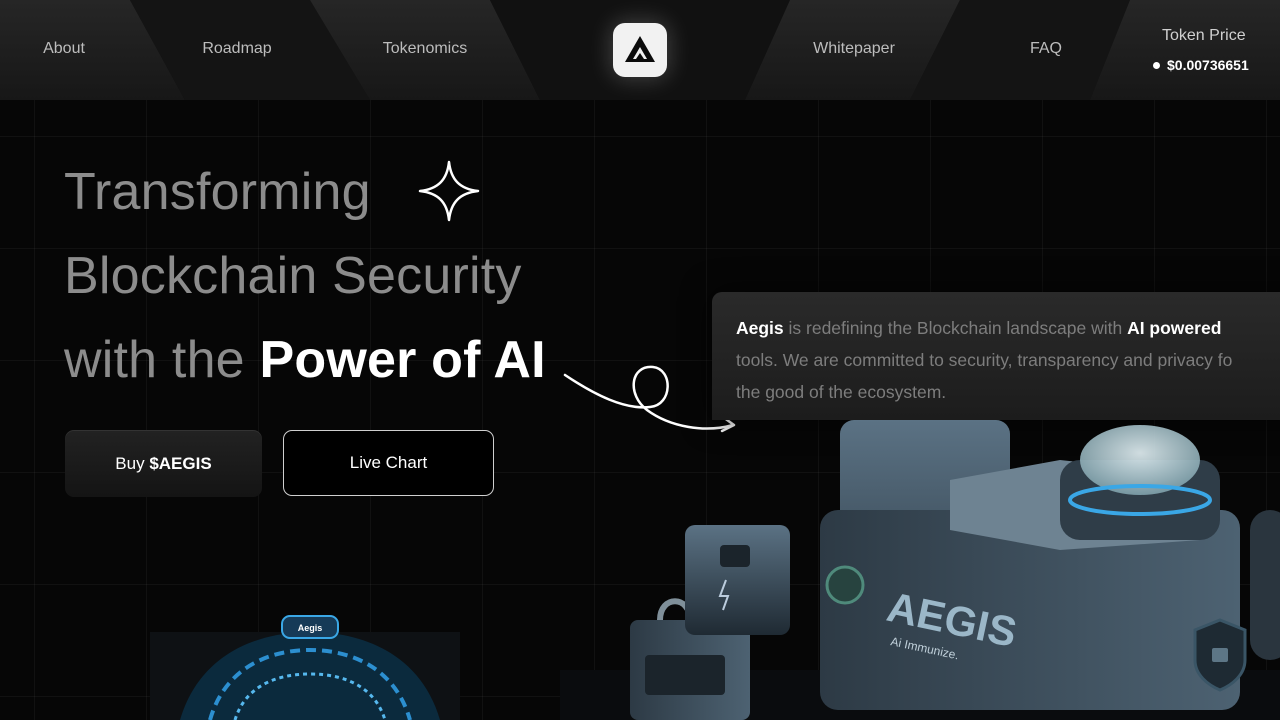 The image size is (1280, 720). Describe the element at coordinates (1156, 65) in the screenshot. I see `price-dot-icon` at that location.